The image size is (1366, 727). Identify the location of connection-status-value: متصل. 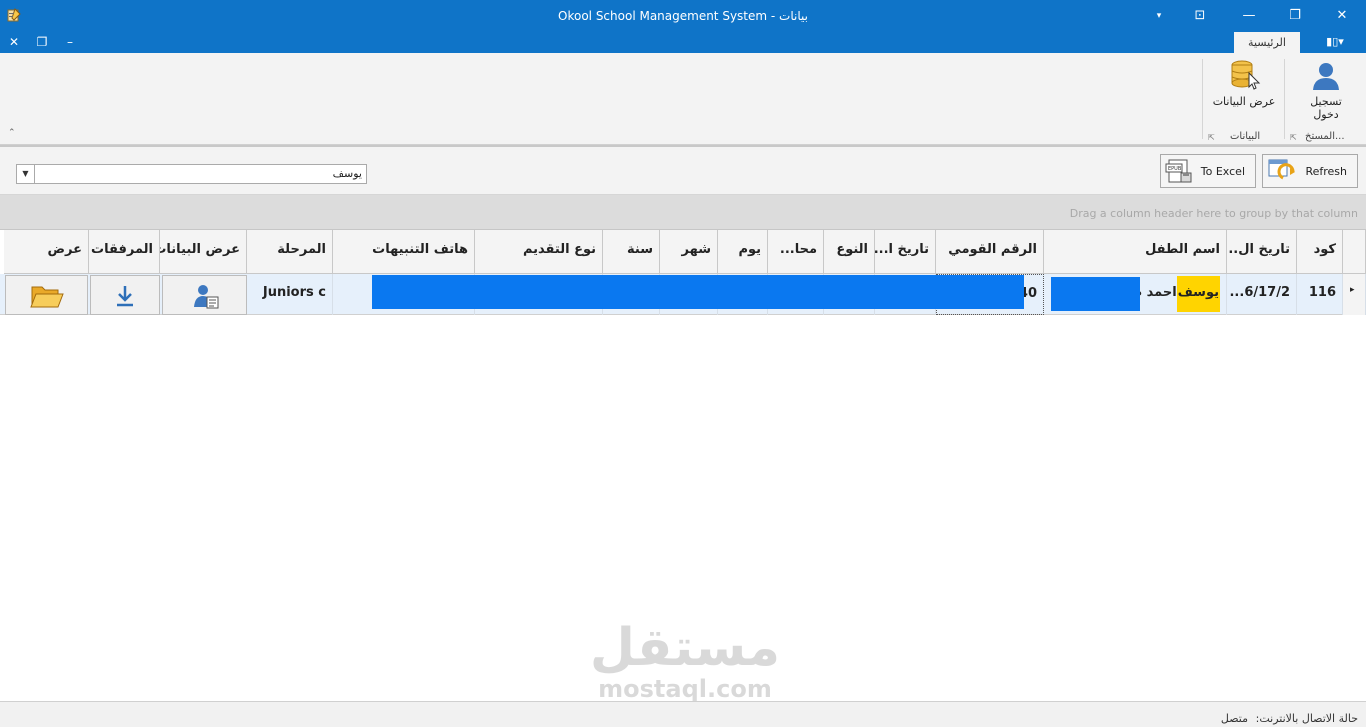
(1234, 718).